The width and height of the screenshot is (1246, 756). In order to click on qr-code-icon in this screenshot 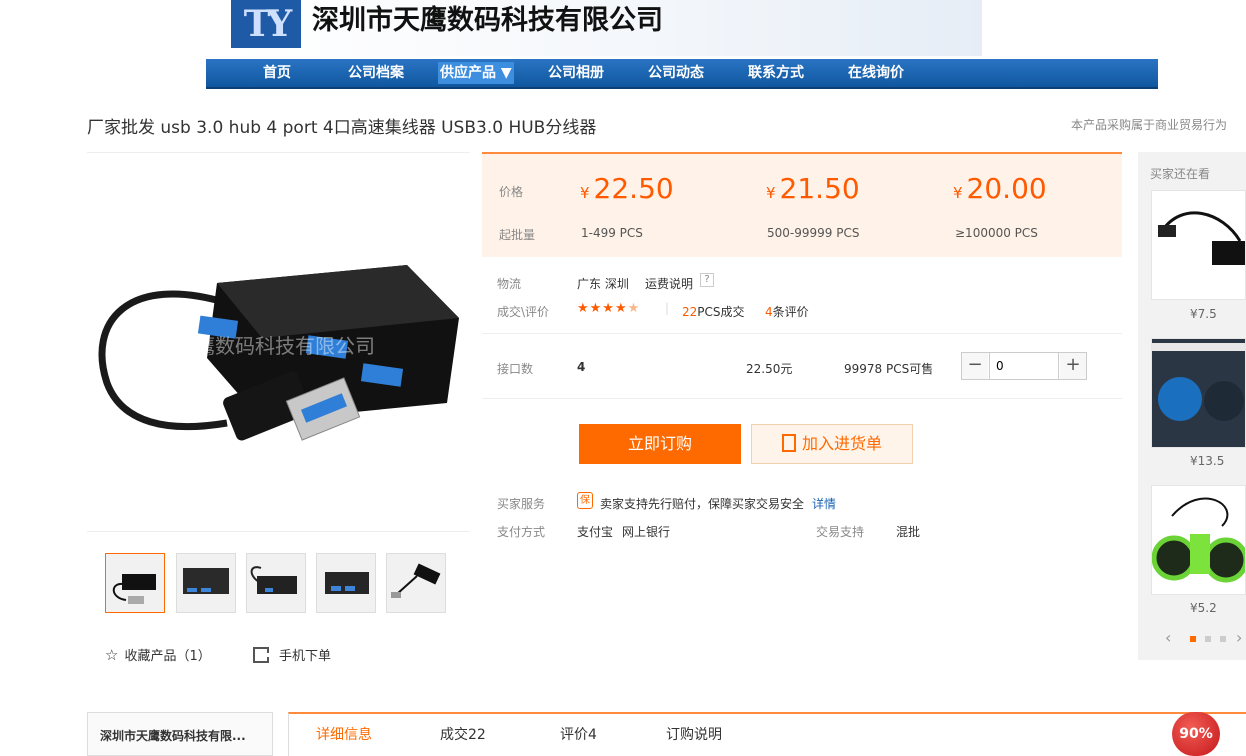, I will do `click(261, 655)`.